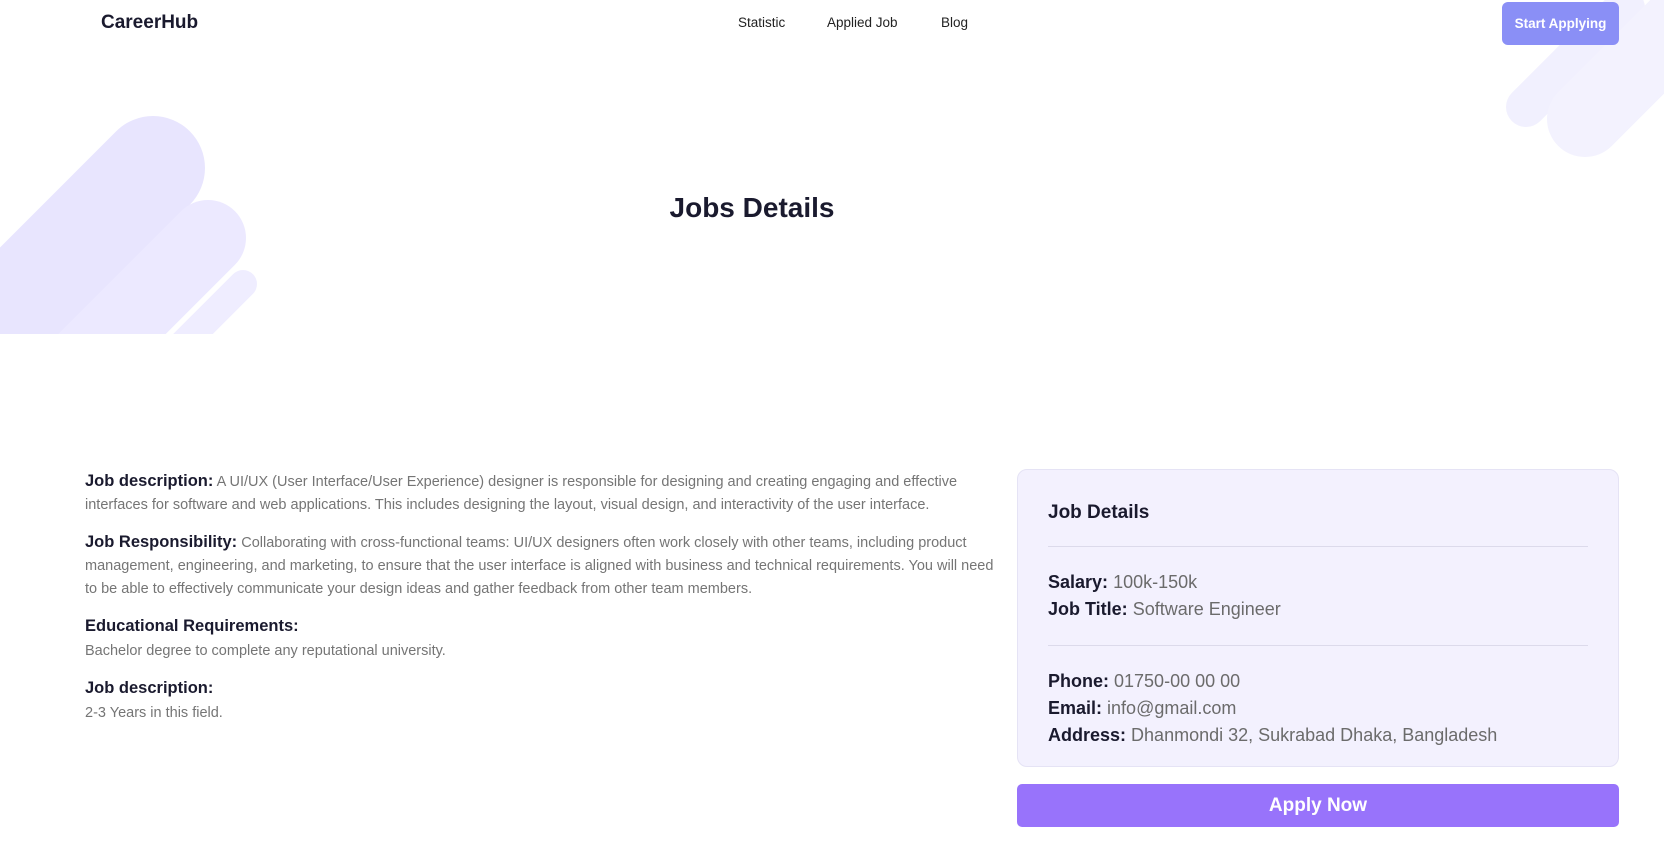 The width and height of the screenshot is (1664, 852). What do you see at coordinates (1078, 582) in the screenshot?
I see `salary-label: Salary:` at bounding box center [1078, 582].